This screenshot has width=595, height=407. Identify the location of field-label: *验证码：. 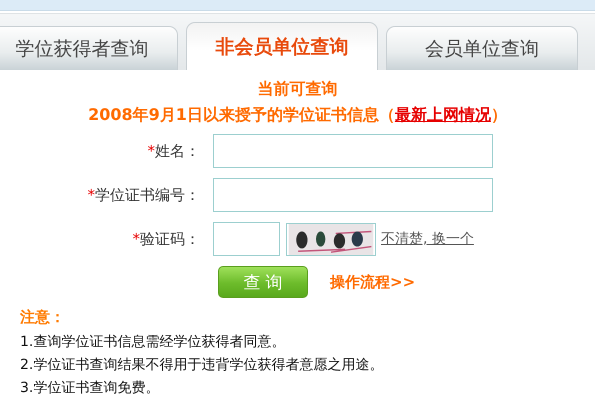
(166, 239).